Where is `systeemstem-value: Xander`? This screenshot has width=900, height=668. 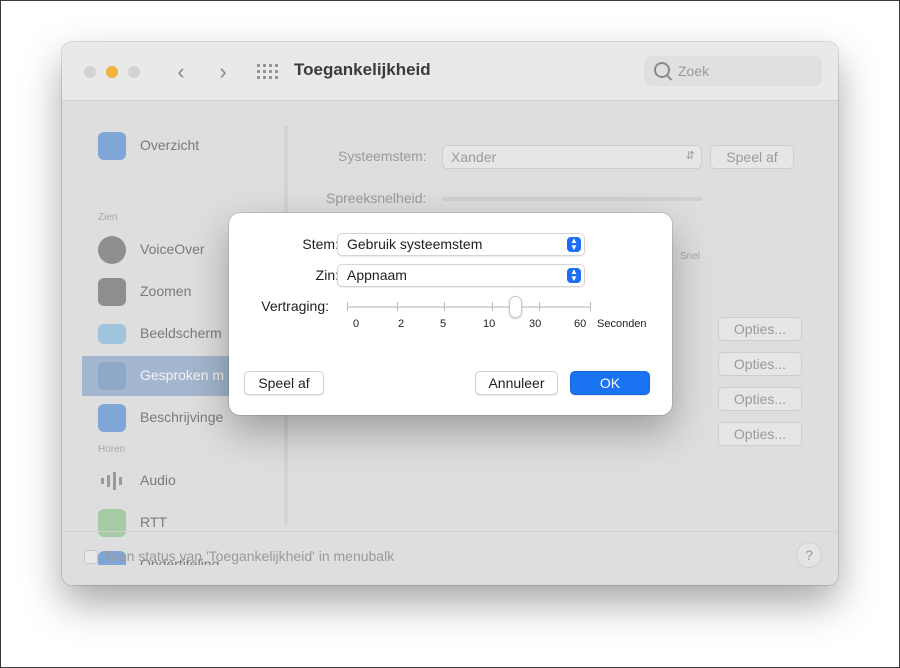
systeemstem-value: Xander is located at coordinates (474, 157).